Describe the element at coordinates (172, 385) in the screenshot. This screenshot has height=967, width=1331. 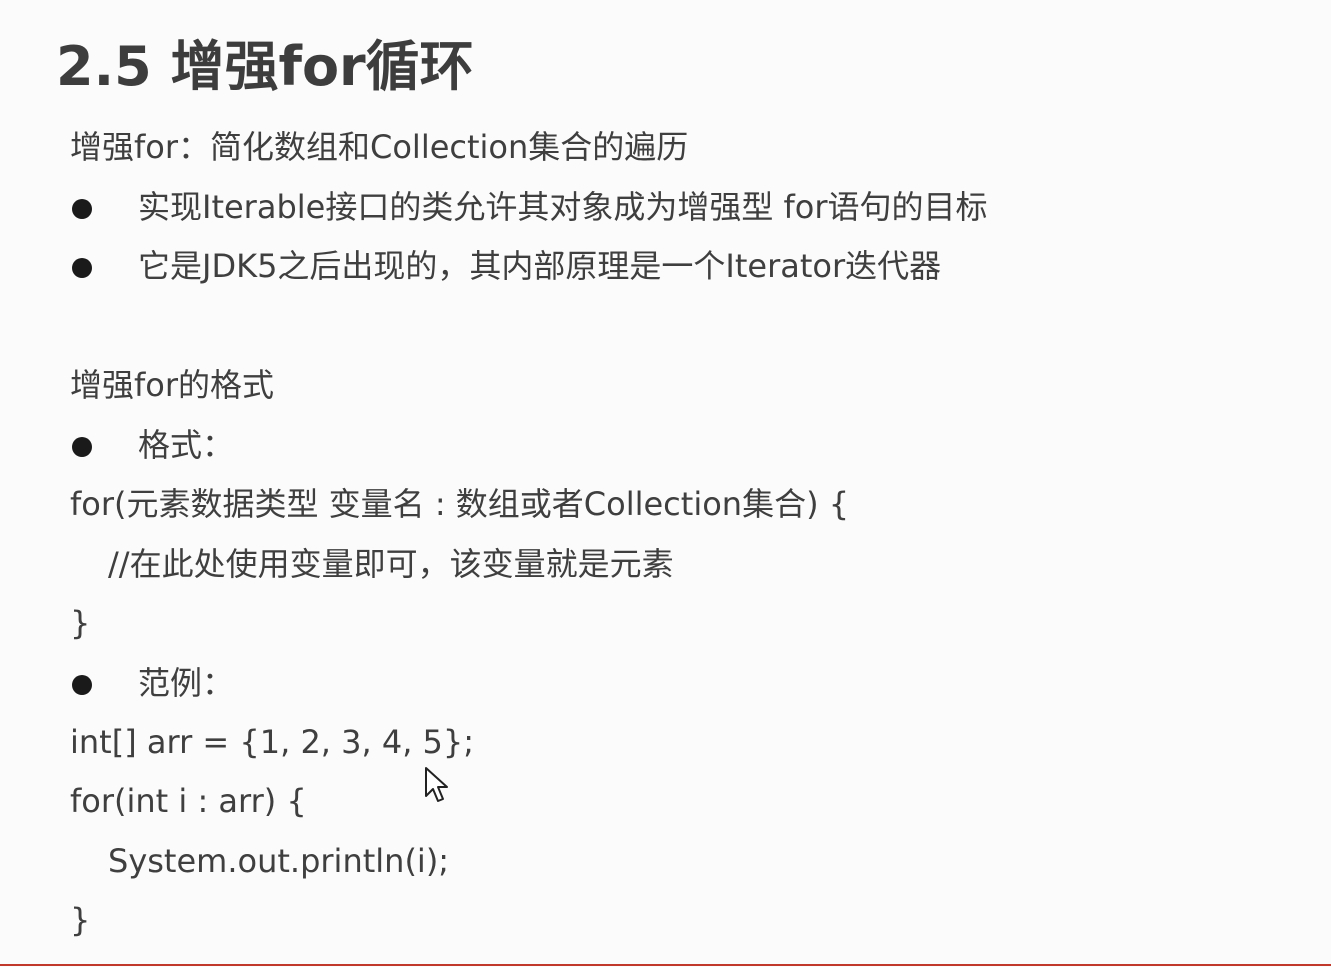
I see `format-heading: 增强for的格式` at that location.